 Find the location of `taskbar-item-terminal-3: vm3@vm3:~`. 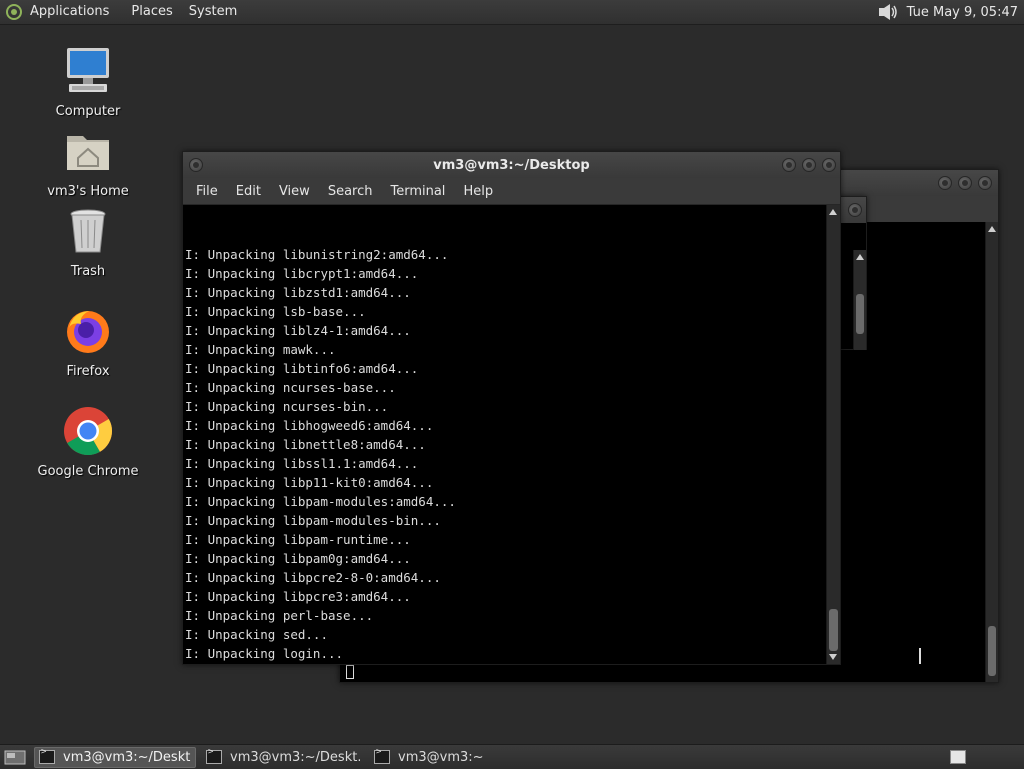

taskbar-item-terminal-3: vm3@vm3:~ is located at coordinates (451, 757).